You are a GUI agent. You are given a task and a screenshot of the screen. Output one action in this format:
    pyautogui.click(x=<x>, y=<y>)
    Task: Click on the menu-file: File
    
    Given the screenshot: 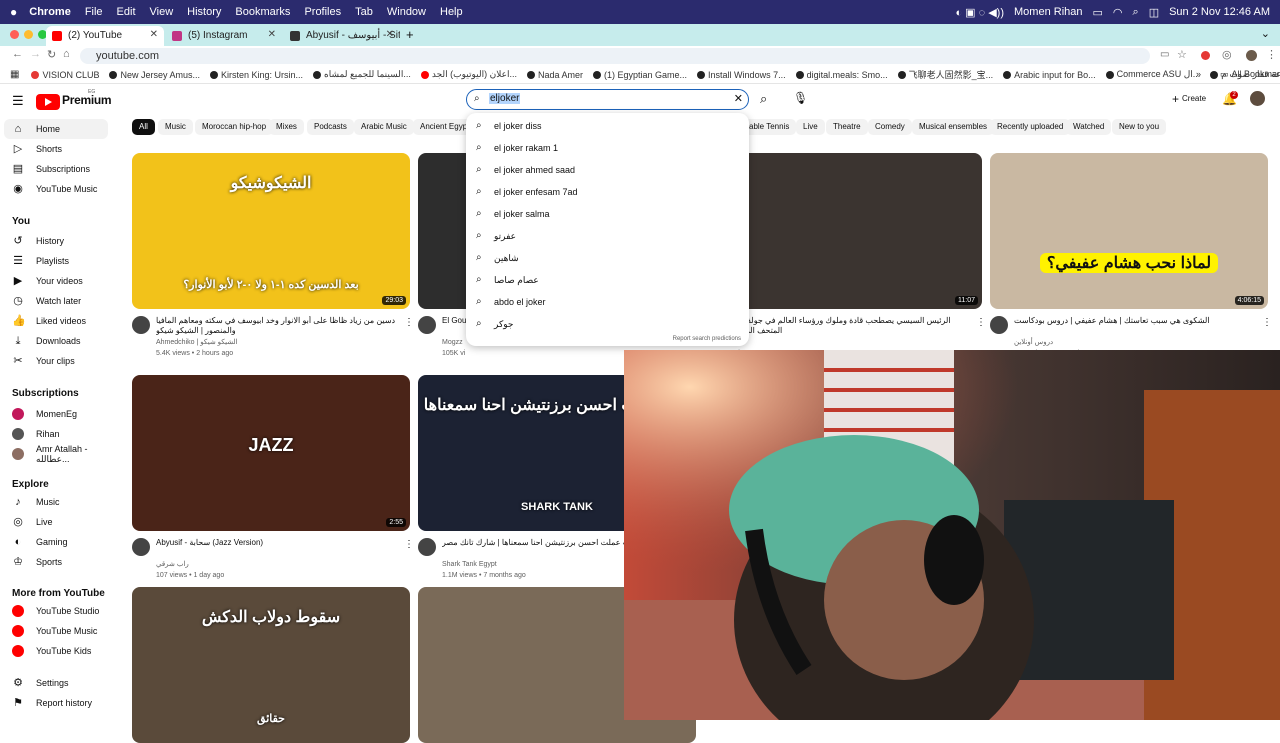 What is the action you would take?
    pyautogui.click(x=94, y=12)
    